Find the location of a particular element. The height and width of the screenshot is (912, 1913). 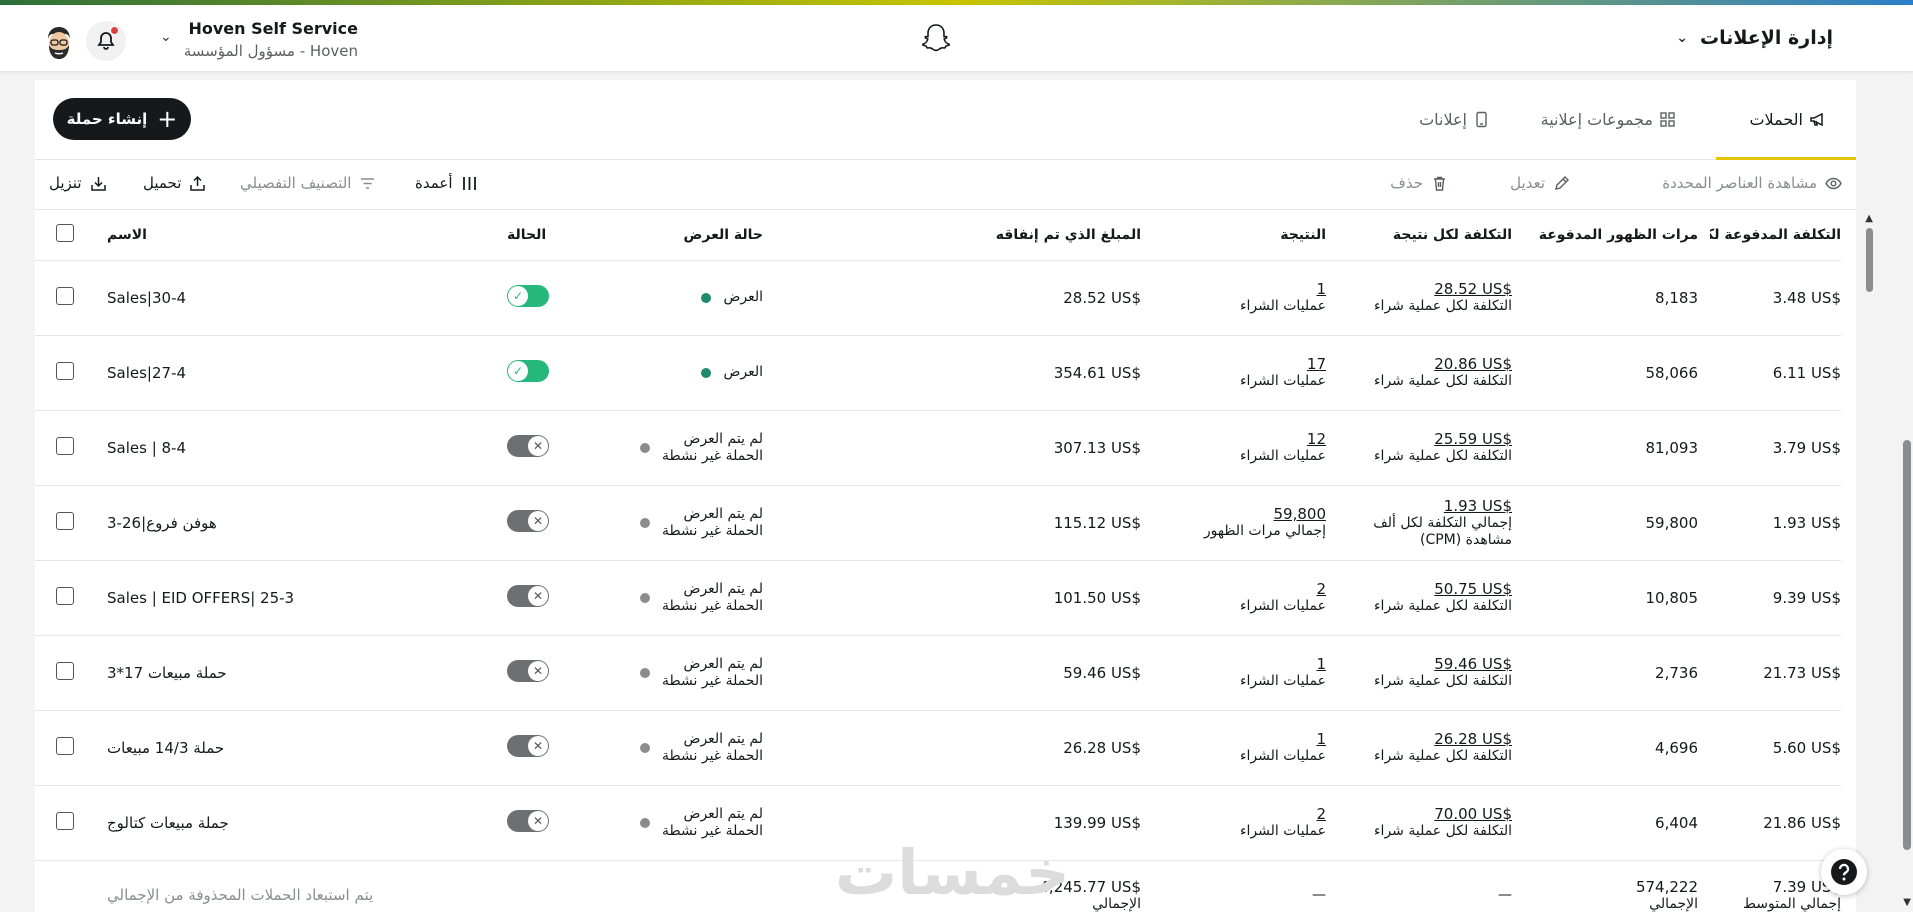

cost-per-result-value: 1.93 US$ is located at coordinates (1431, 506).